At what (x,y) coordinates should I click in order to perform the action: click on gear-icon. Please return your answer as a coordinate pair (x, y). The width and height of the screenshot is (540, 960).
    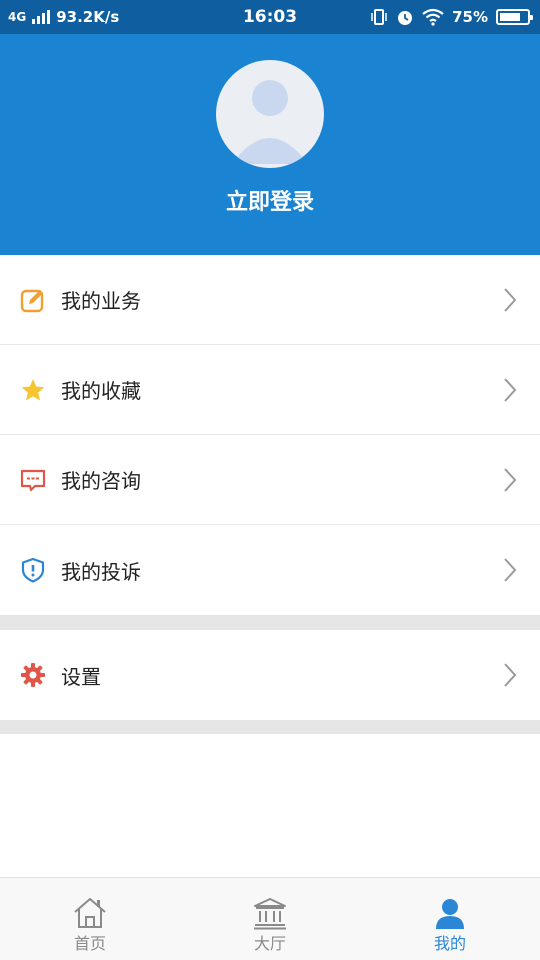
    Looking at the image, I should click on (33, 675).